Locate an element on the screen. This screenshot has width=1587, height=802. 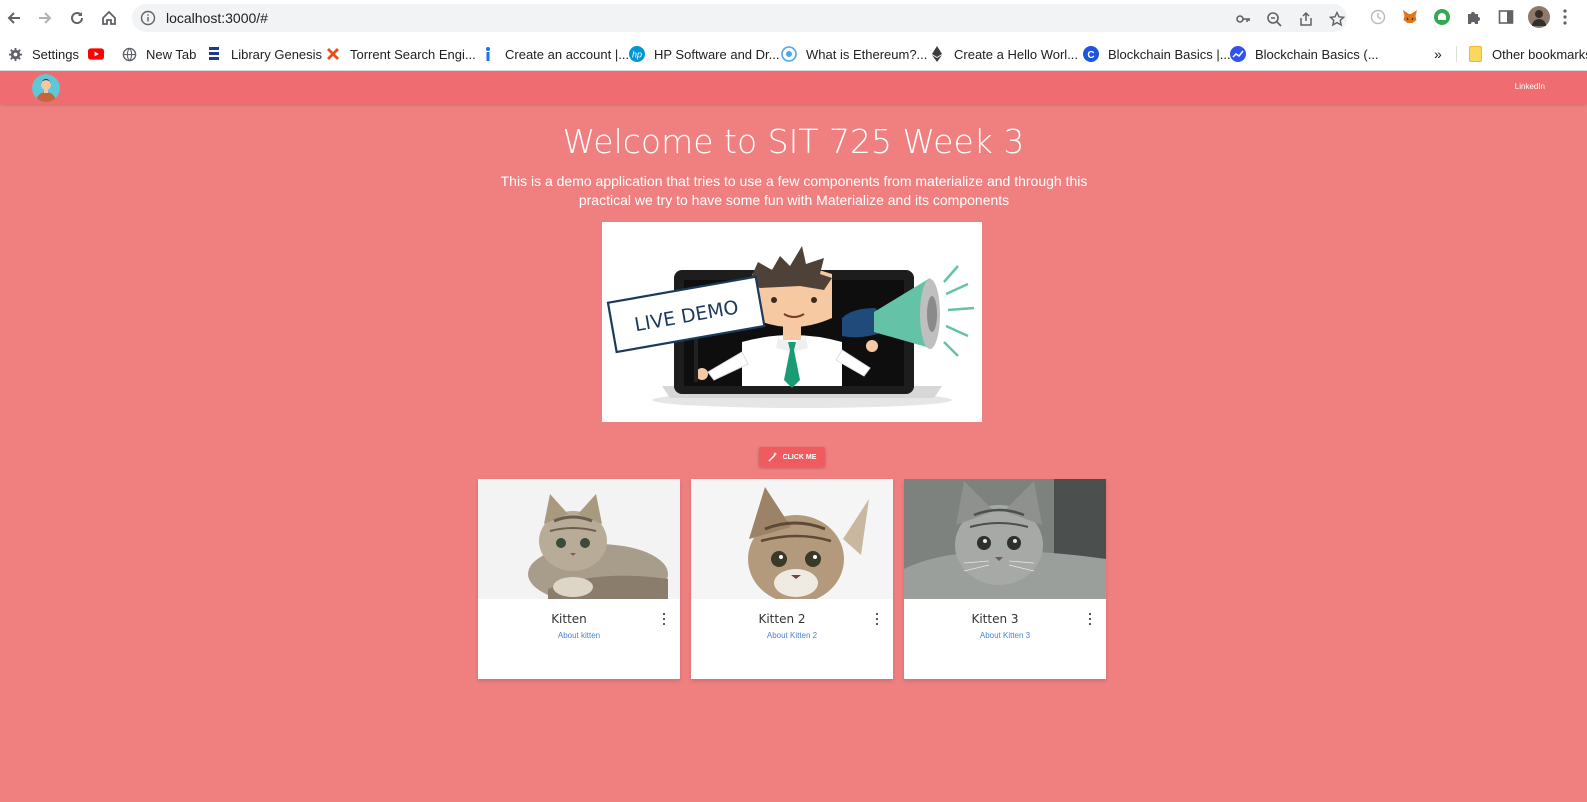
chart-icon is located at coordinates (1238, 54).